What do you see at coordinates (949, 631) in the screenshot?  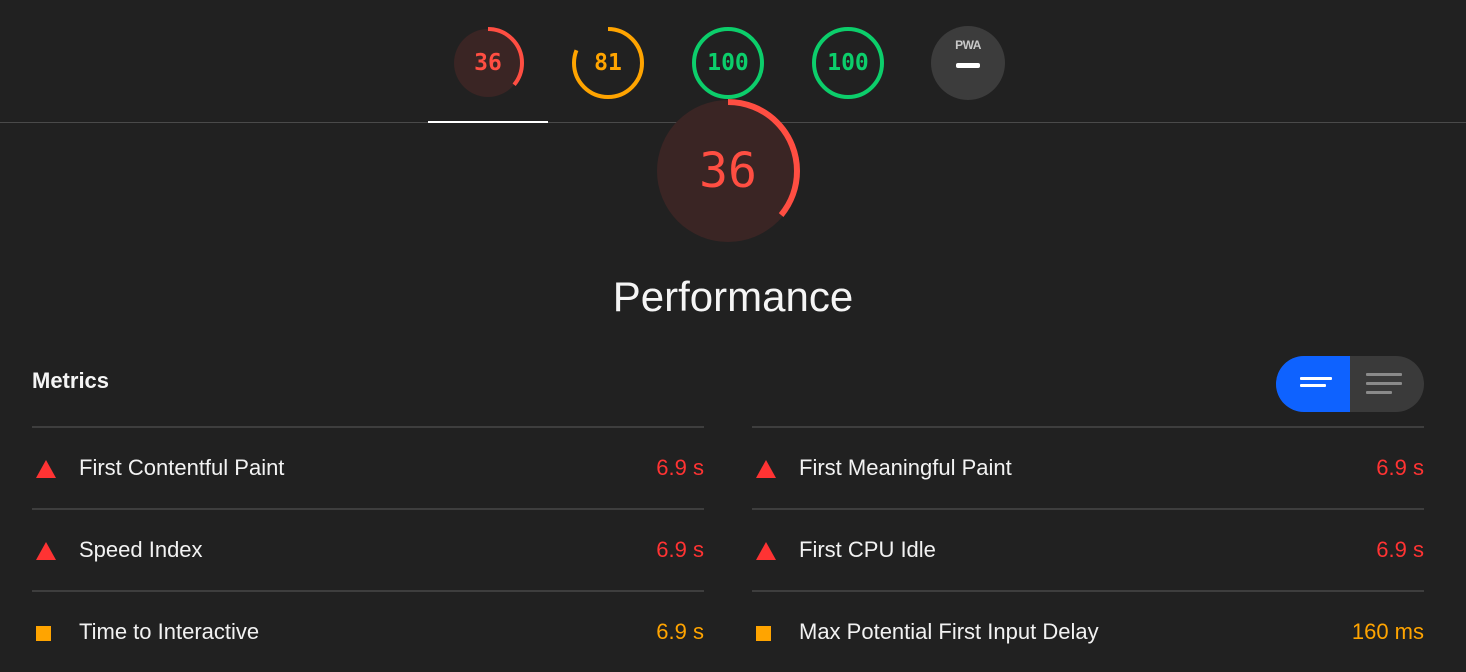 I see `metric-label: Max Potential First Input Delay` at bounding box center [949, 631].